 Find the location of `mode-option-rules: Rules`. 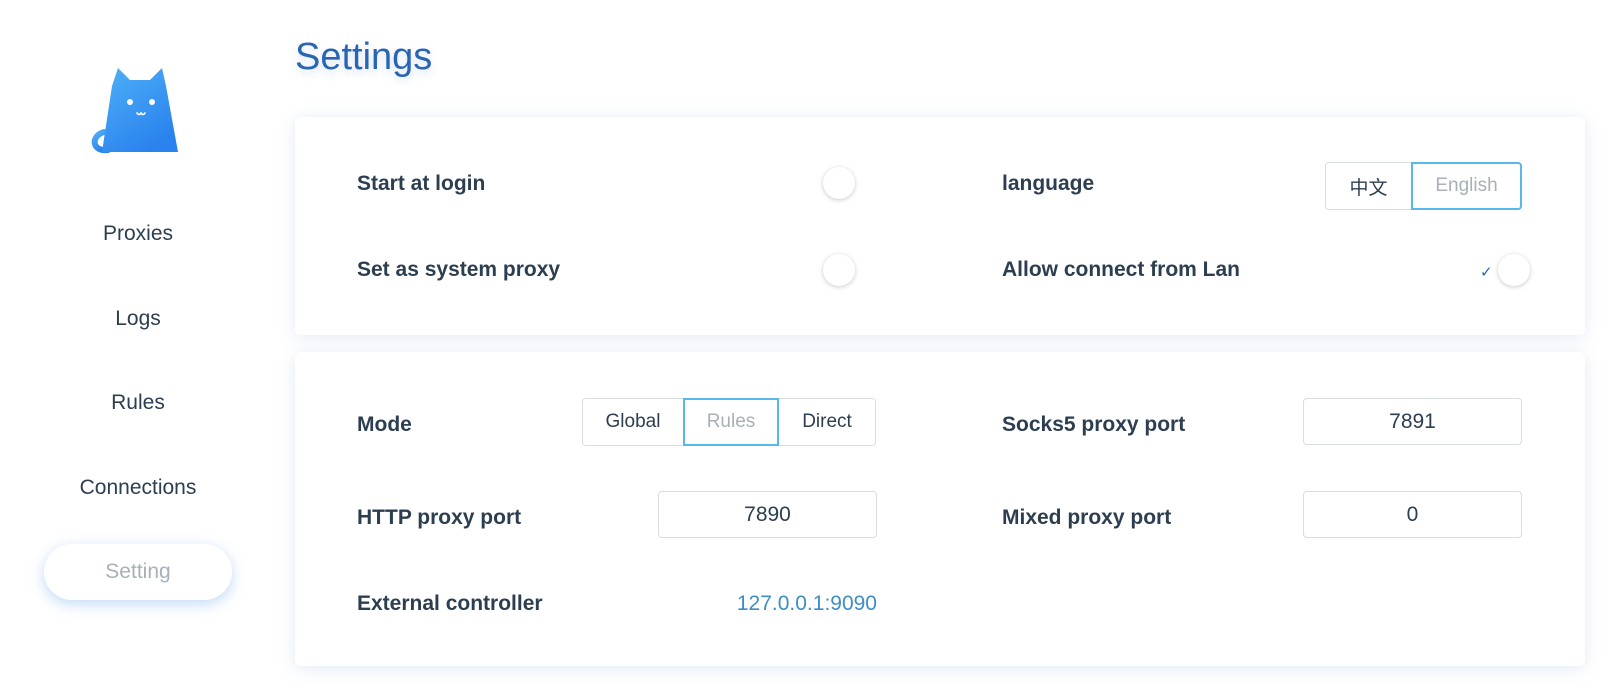

mode-option-rules: Rules is located at coordinates (731, 422).